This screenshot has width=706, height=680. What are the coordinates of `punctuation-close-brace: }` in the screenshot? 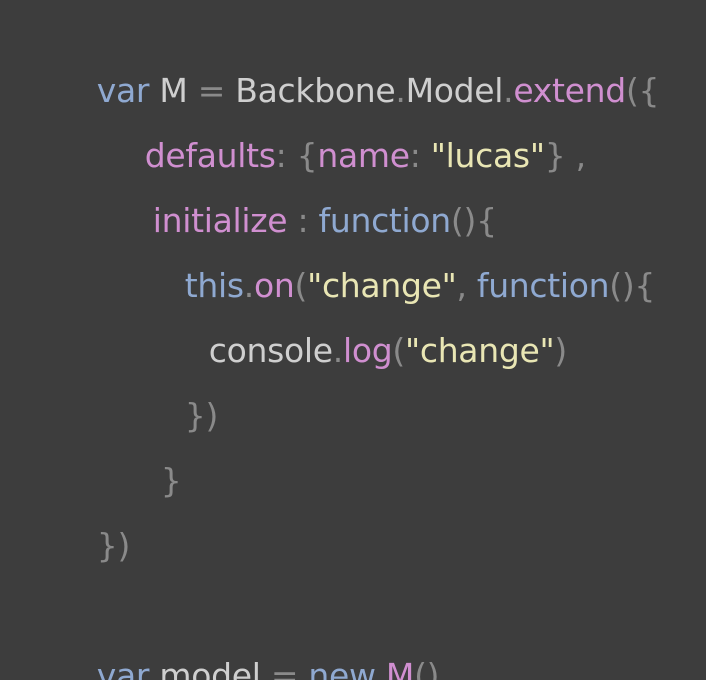 It's located at (171, 480).